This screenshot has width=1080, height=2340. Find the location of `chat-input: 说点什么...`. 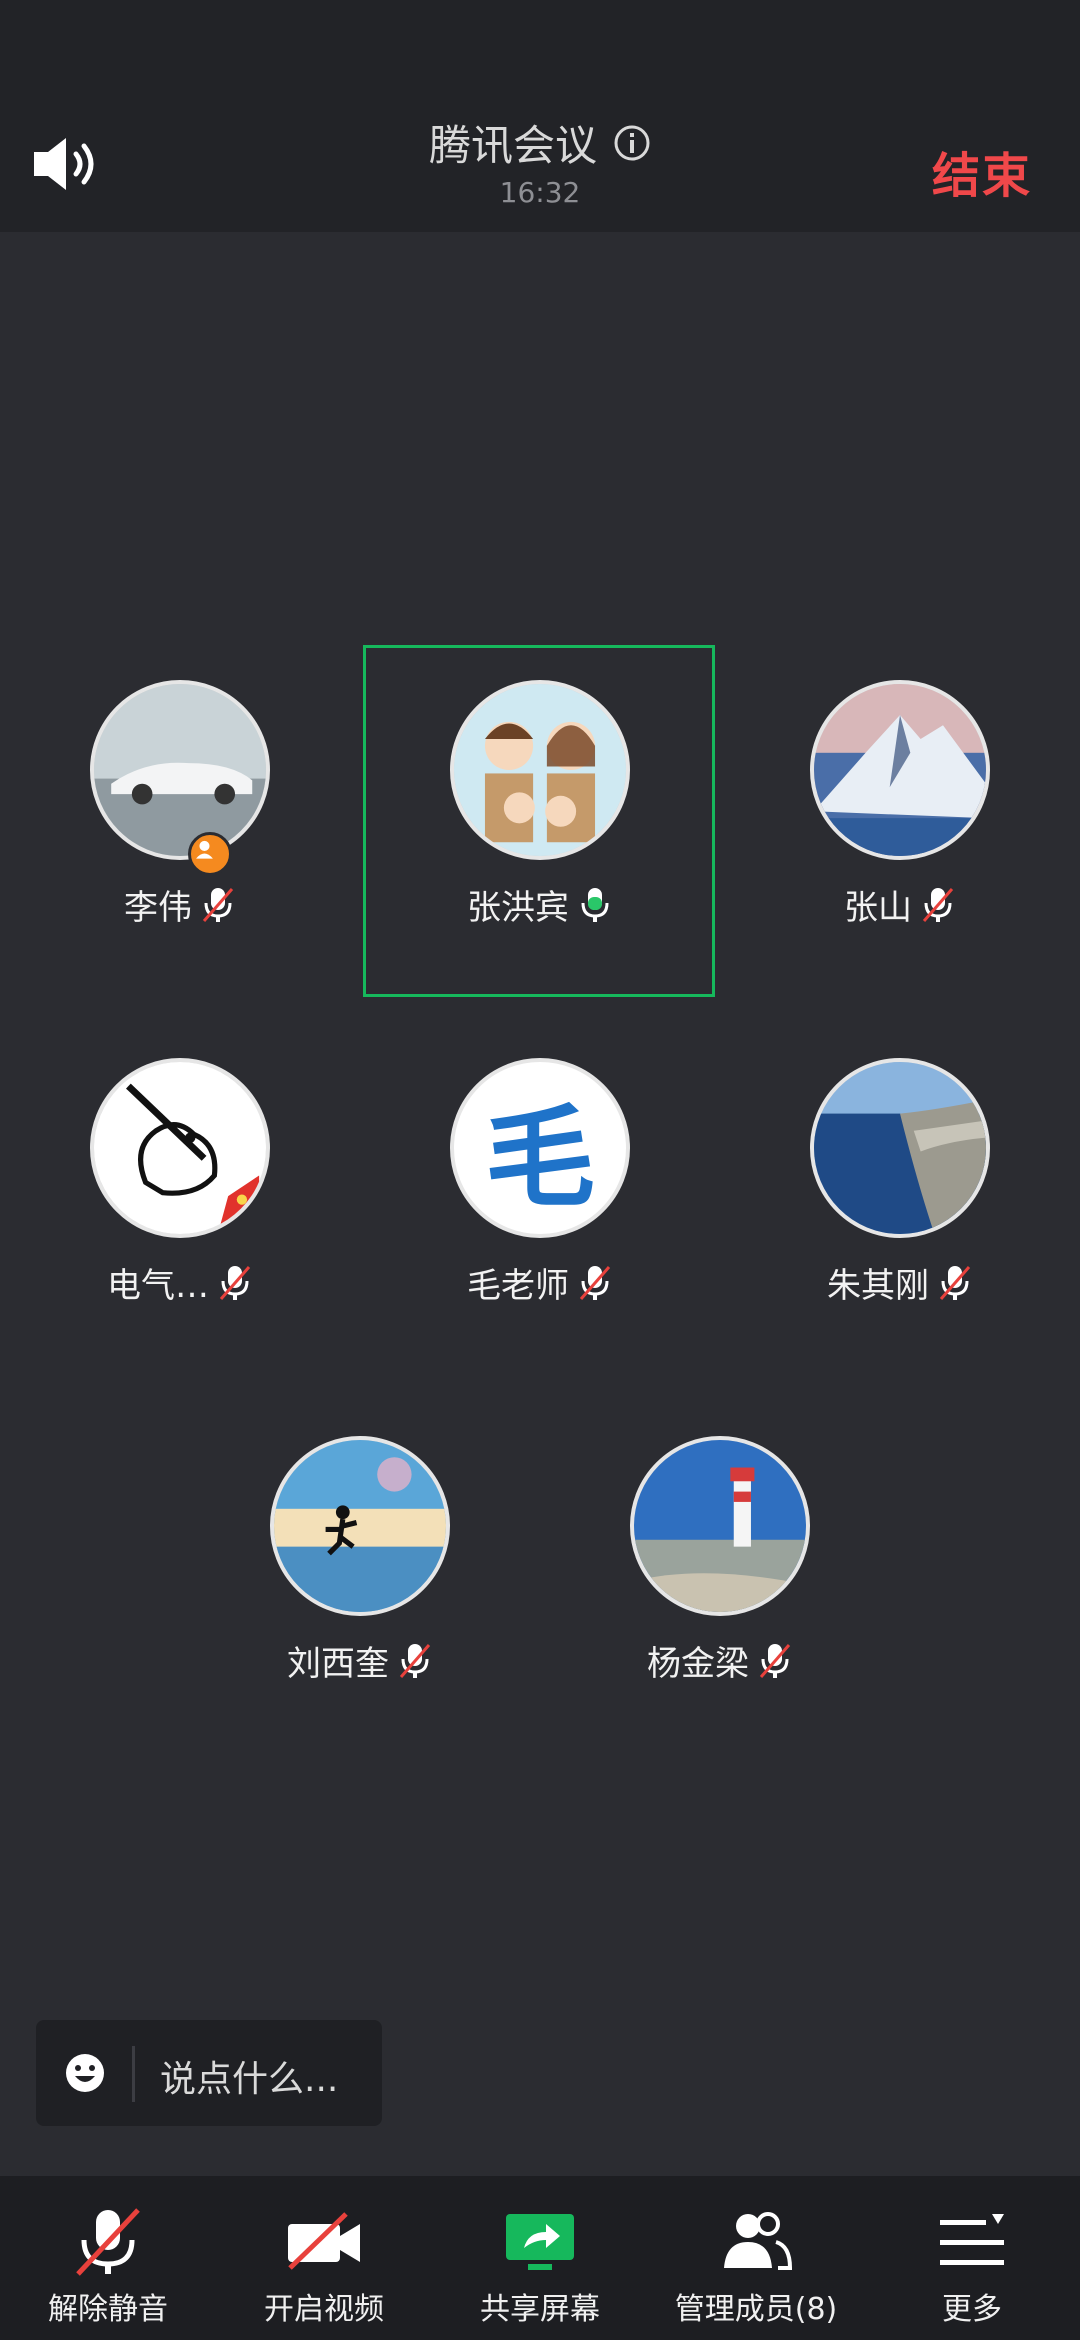

chat-input: 说点什么... is located at coordinates (209, 2073).